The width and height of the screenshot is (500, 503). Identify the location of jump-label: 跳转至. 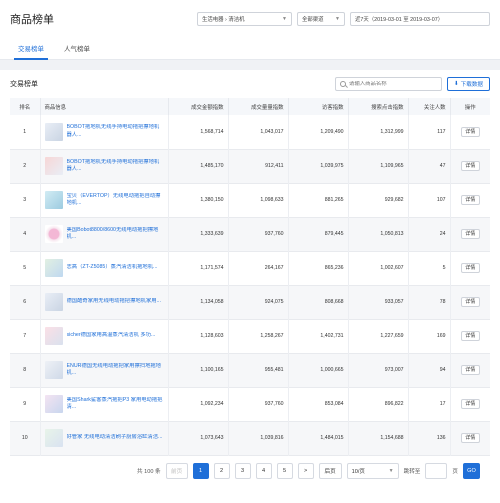
(412, 471).